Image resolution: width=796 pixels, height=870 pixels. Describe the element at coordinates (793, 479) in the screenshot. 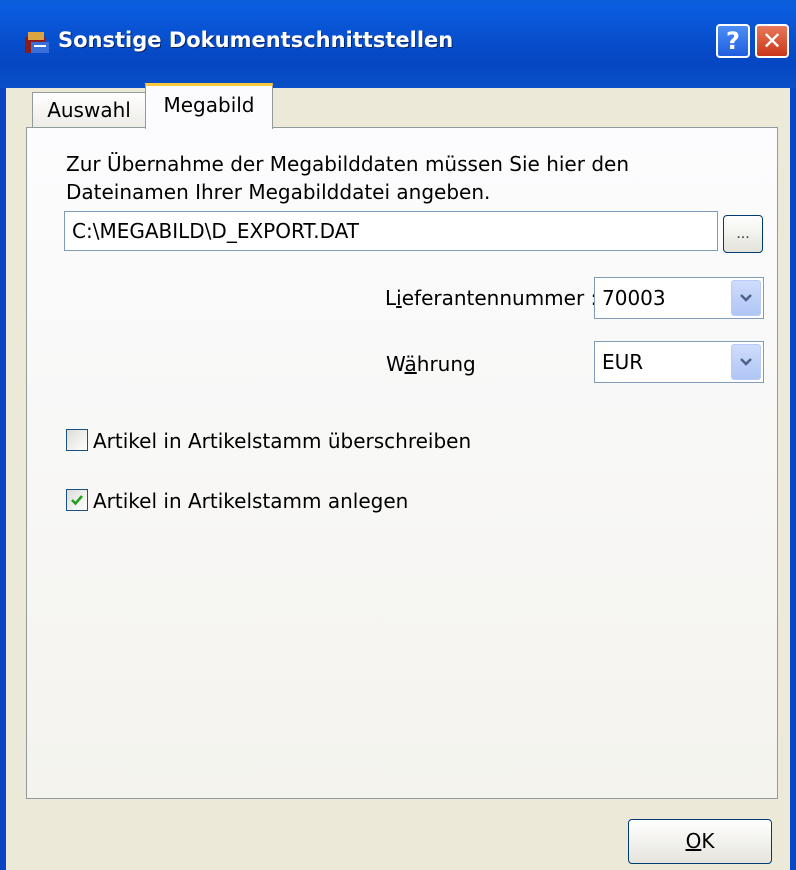

I see `window-border-right` at that location.